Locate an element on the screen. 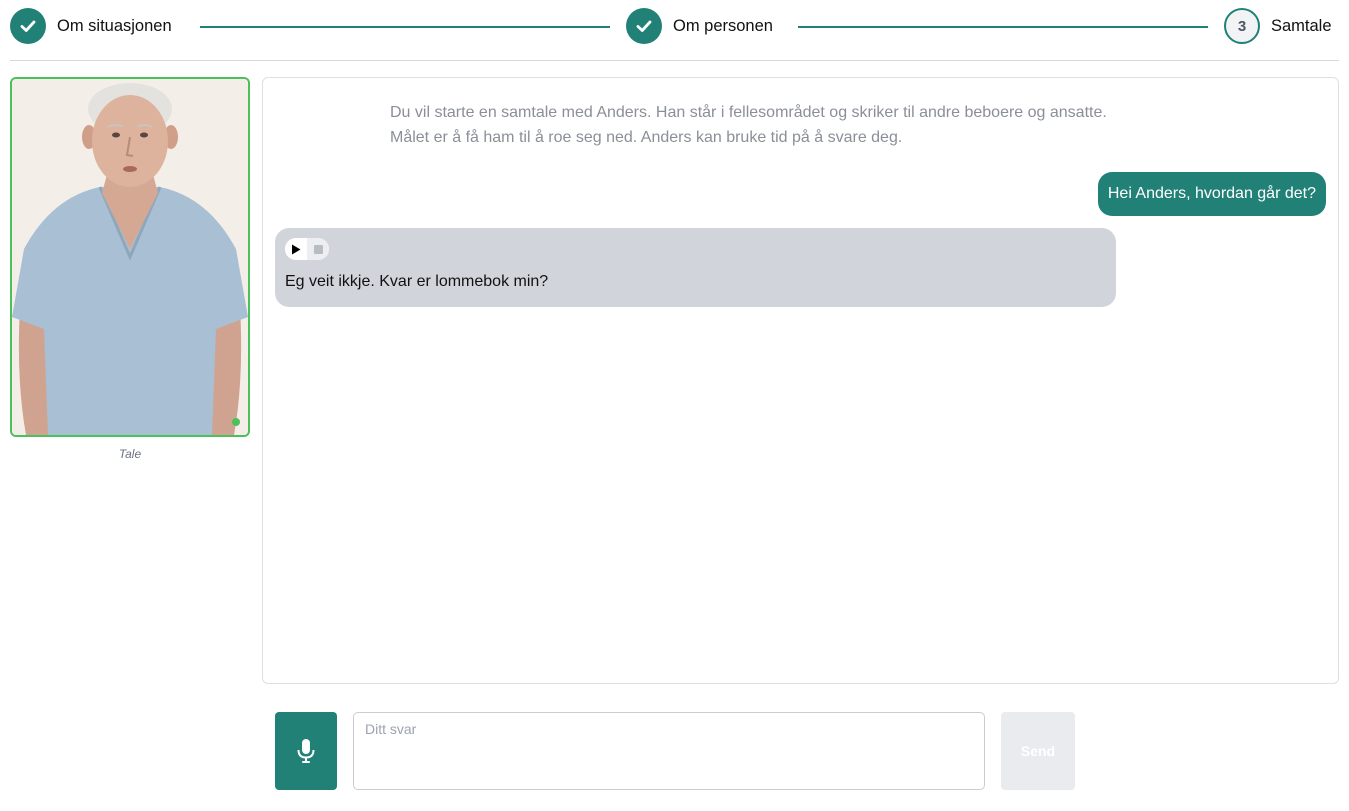 The image size is (1349, 811). assistant-message-text: Eg veit ikkje. Kvar er lommebok min? is located at coordinates (417, 281).